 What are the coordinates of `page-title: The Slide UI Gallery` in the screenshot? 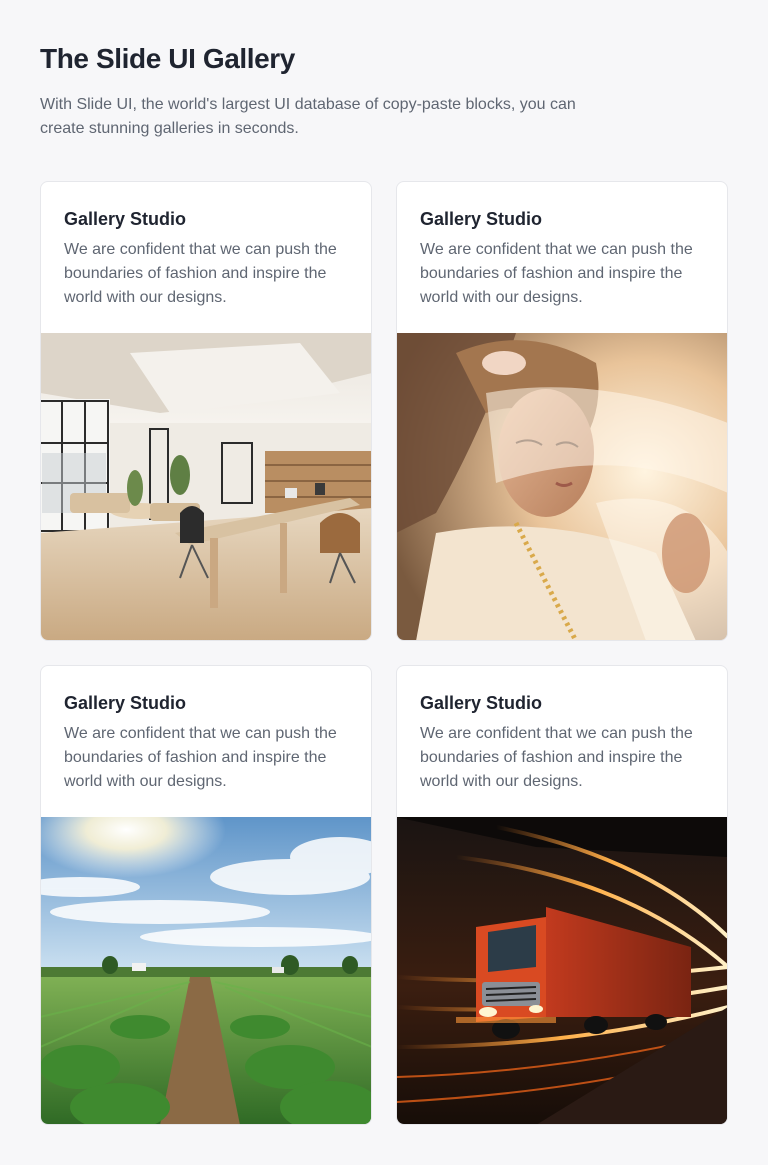 It's located at (167, 58).